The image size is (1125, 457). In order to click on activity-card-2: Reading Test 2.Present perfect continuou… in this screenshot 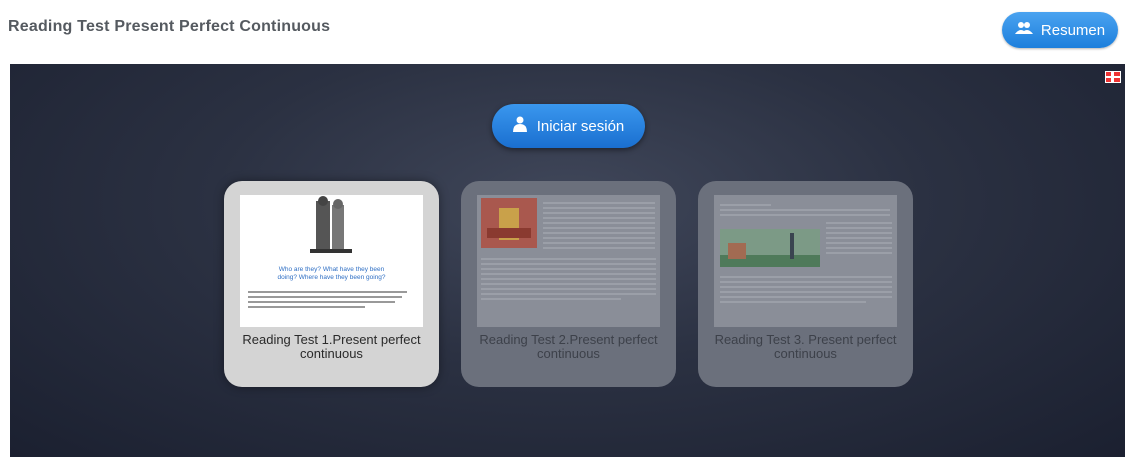, I will do `click(568, 284)`.